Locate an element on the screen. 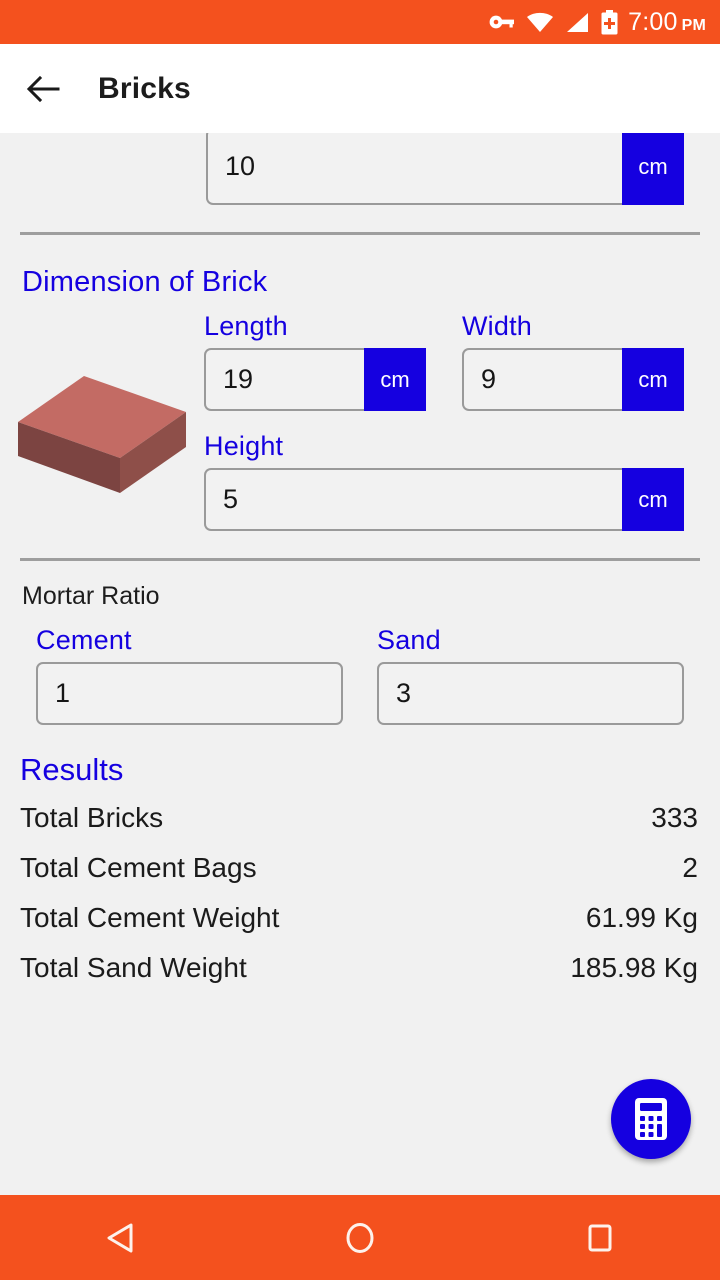 Image resolution: width=720 pixels, height=1280 pixels. top-measurement-field: 10 cm is located at coordinates (445, 169).